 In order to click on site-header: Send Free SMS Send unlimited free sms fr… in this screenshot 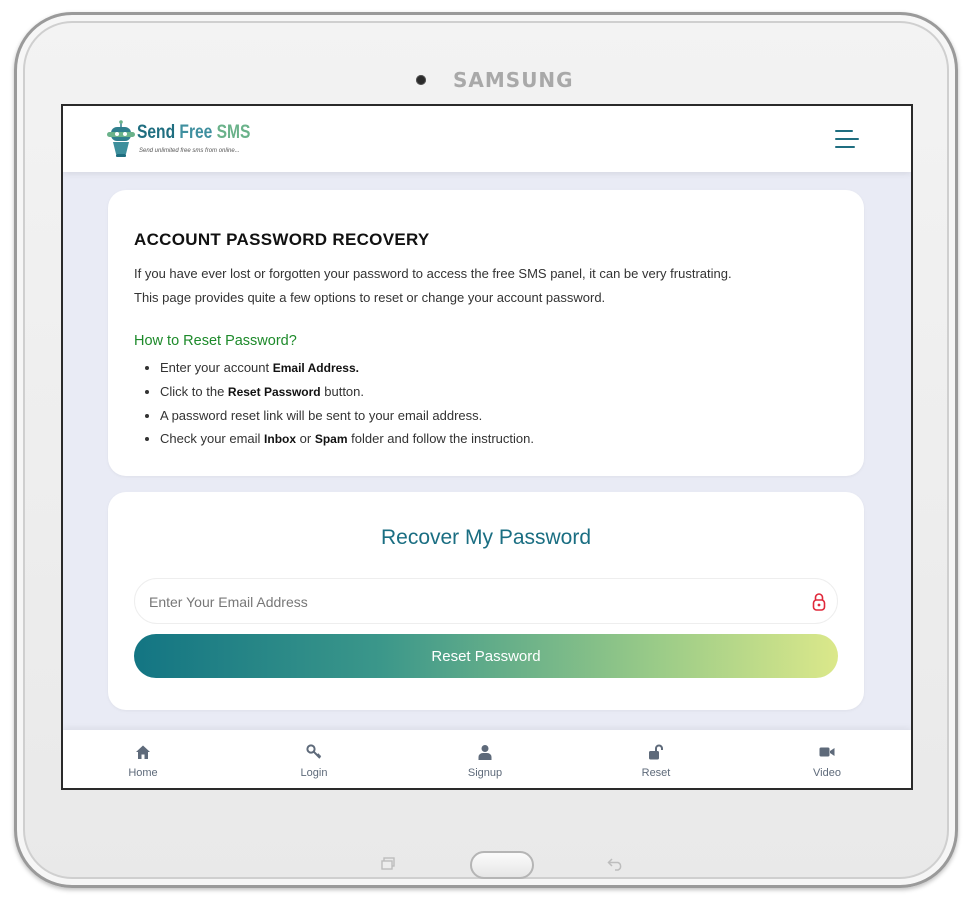, I will do `click(487, 139)`.